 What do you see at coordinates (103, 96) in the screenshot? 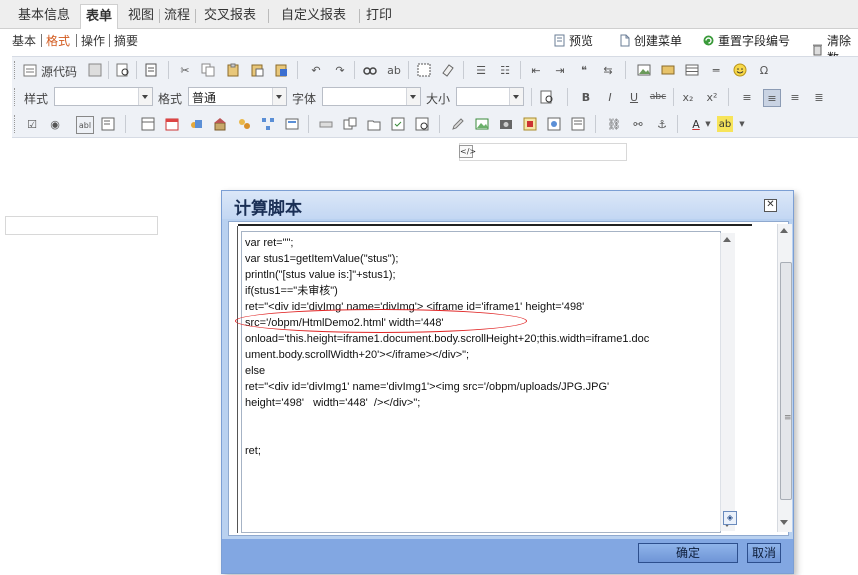
I see `style-combo` at bounding box center [103, 96].